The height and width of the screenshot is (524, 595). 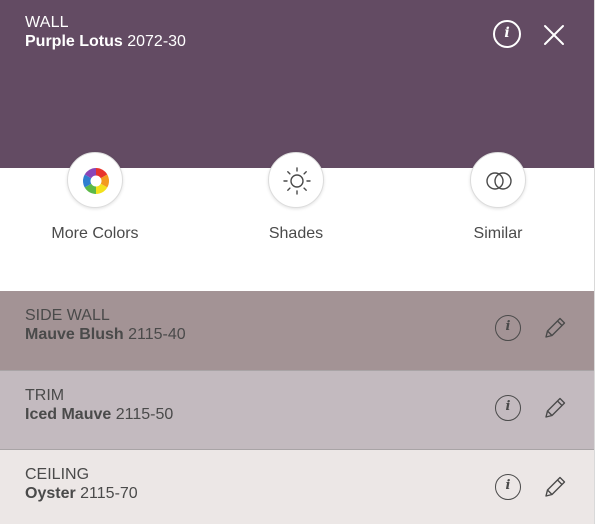 I want to click on color-name-line: Oyster 2115-70, so click(x=81, y=493).